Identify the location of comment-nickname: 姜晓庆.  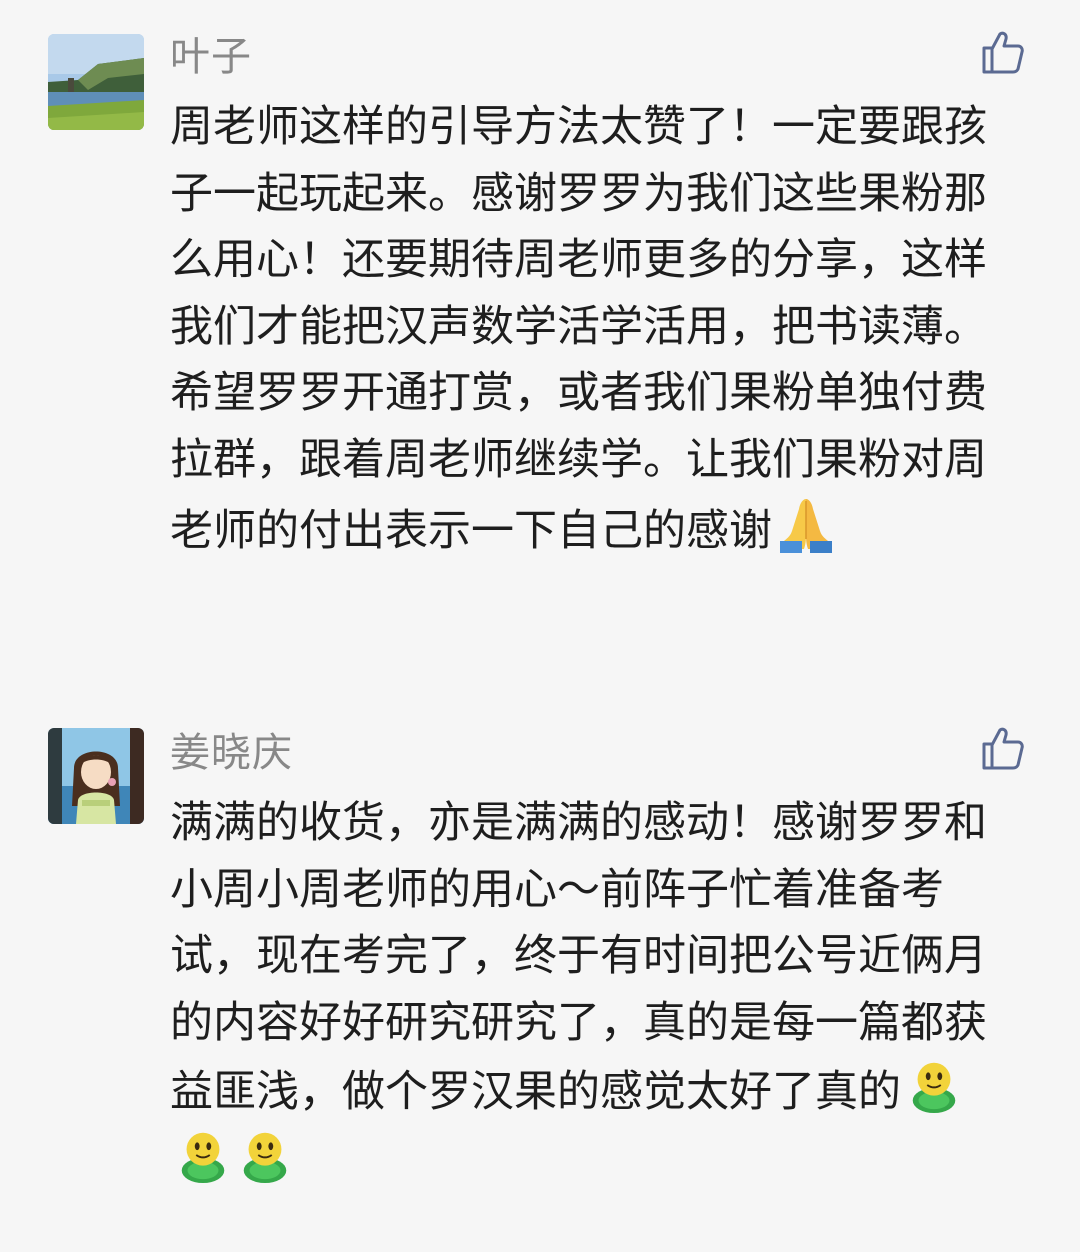
(231, 753).